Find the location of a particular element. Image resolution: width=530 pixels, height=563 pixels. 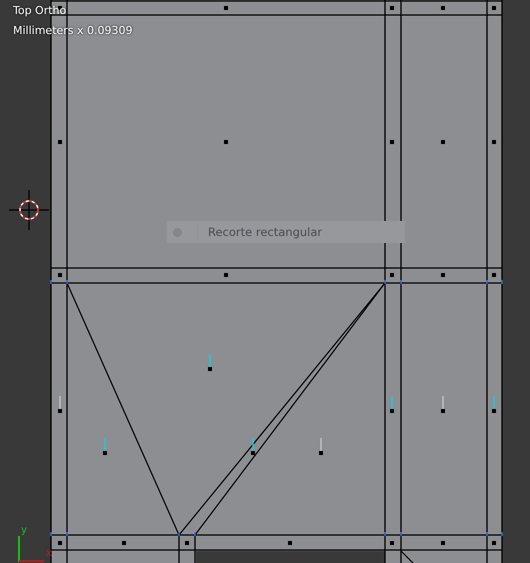

operator-panel: Recorte rectangular is located at coordinates (286, 232).